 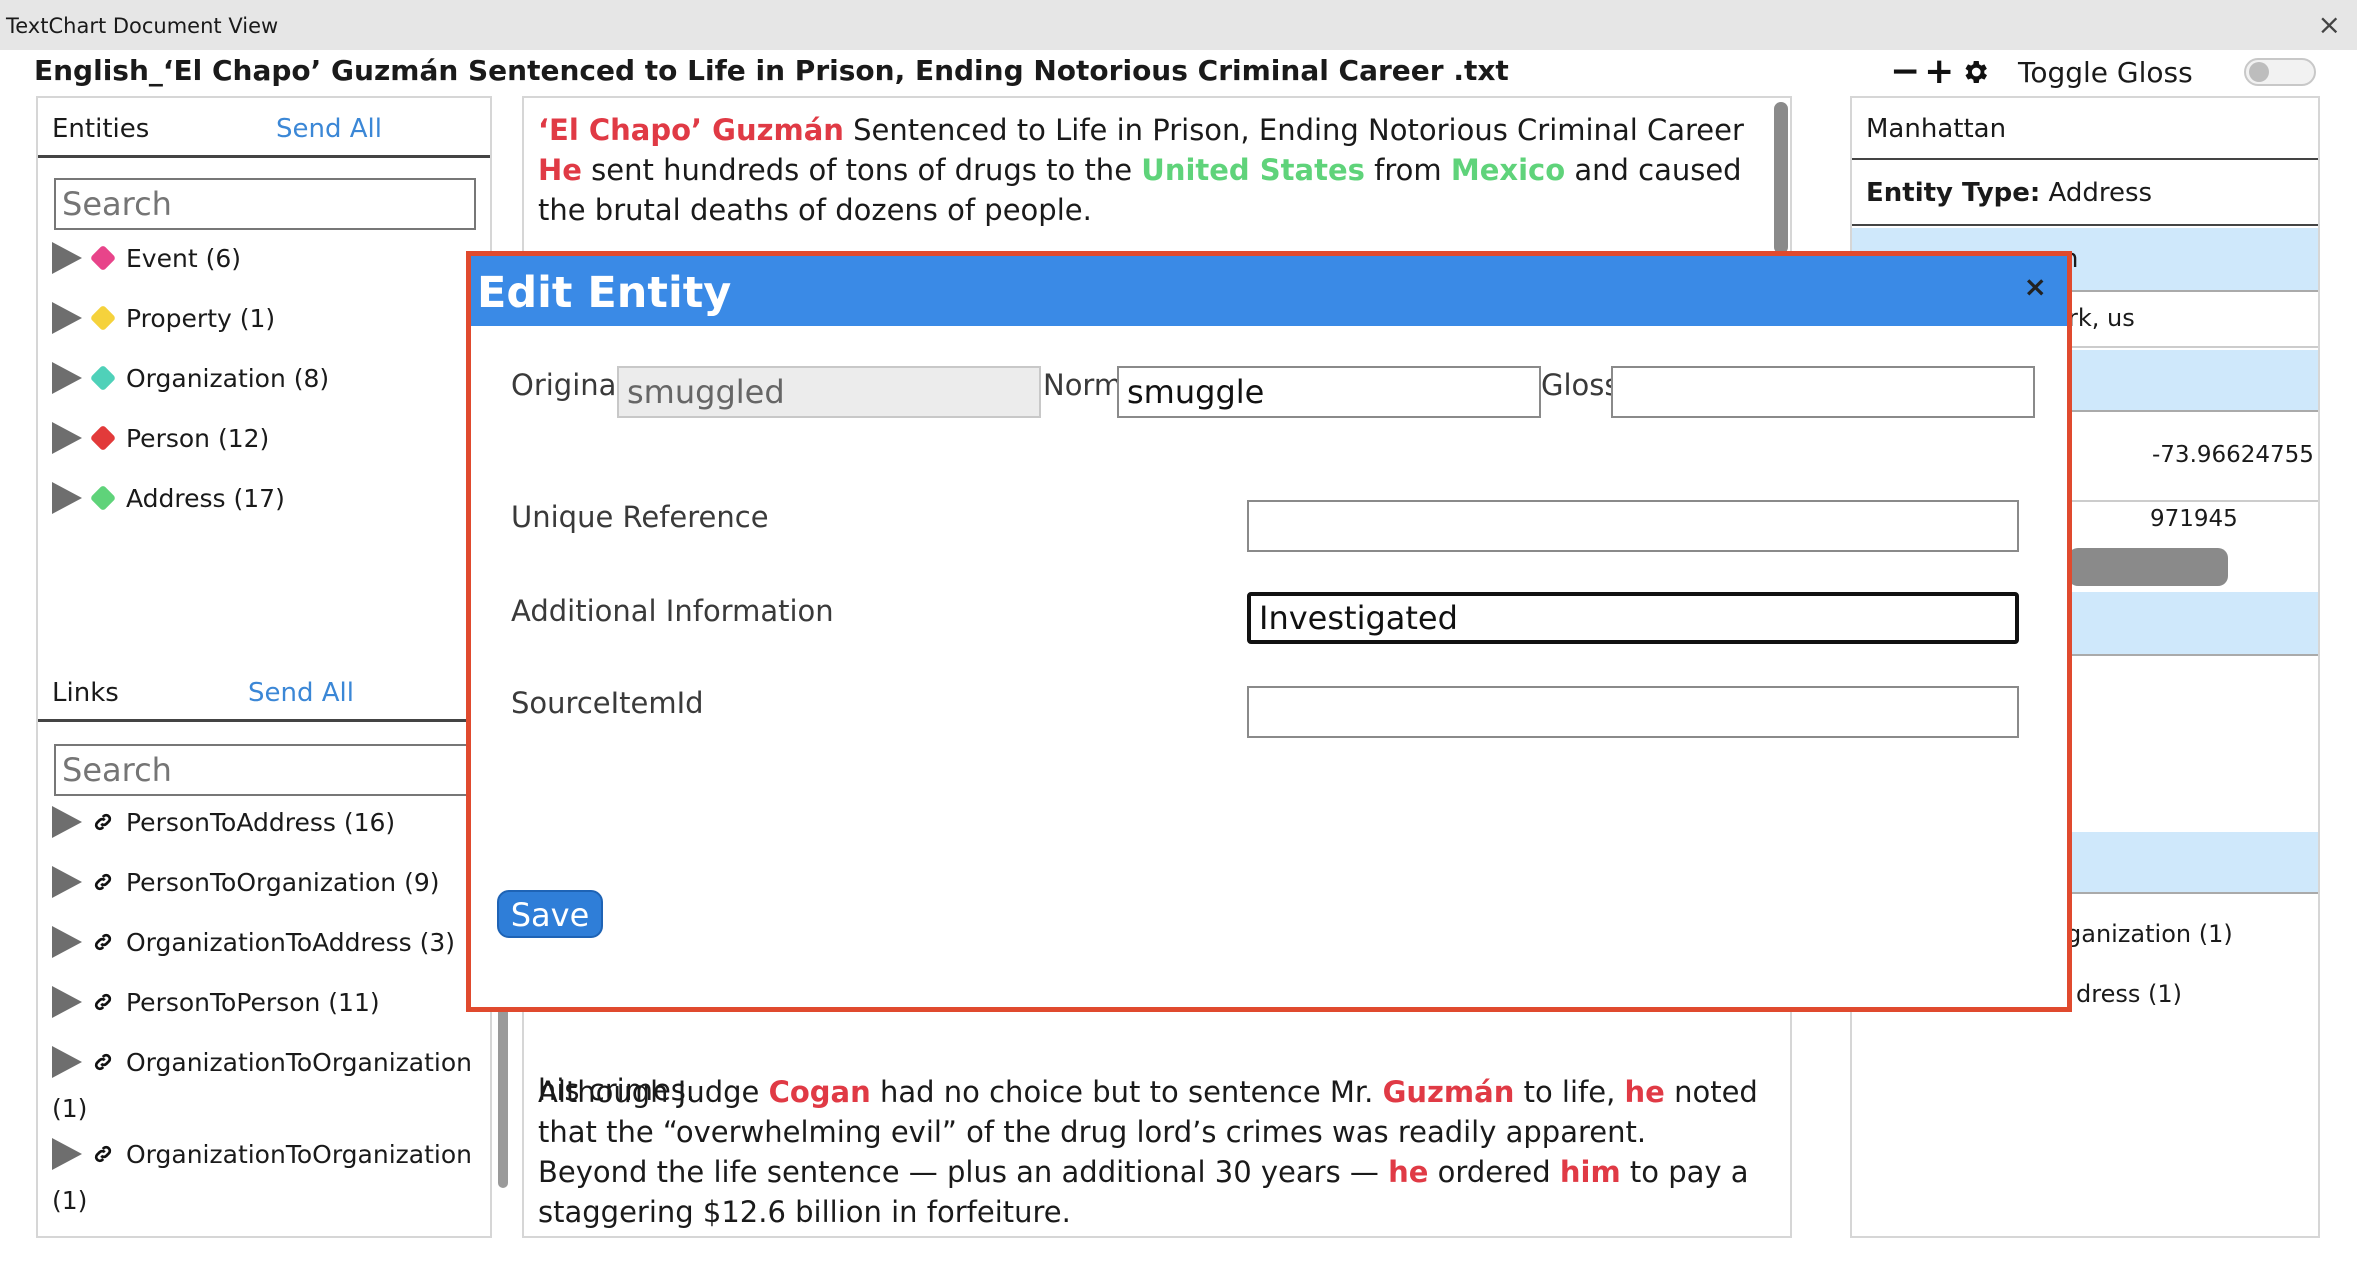 What do you see at coordinates (264, 128) in the screenshot?
I see `entities-header: Entities Send All` at bounding box center [264, 128].